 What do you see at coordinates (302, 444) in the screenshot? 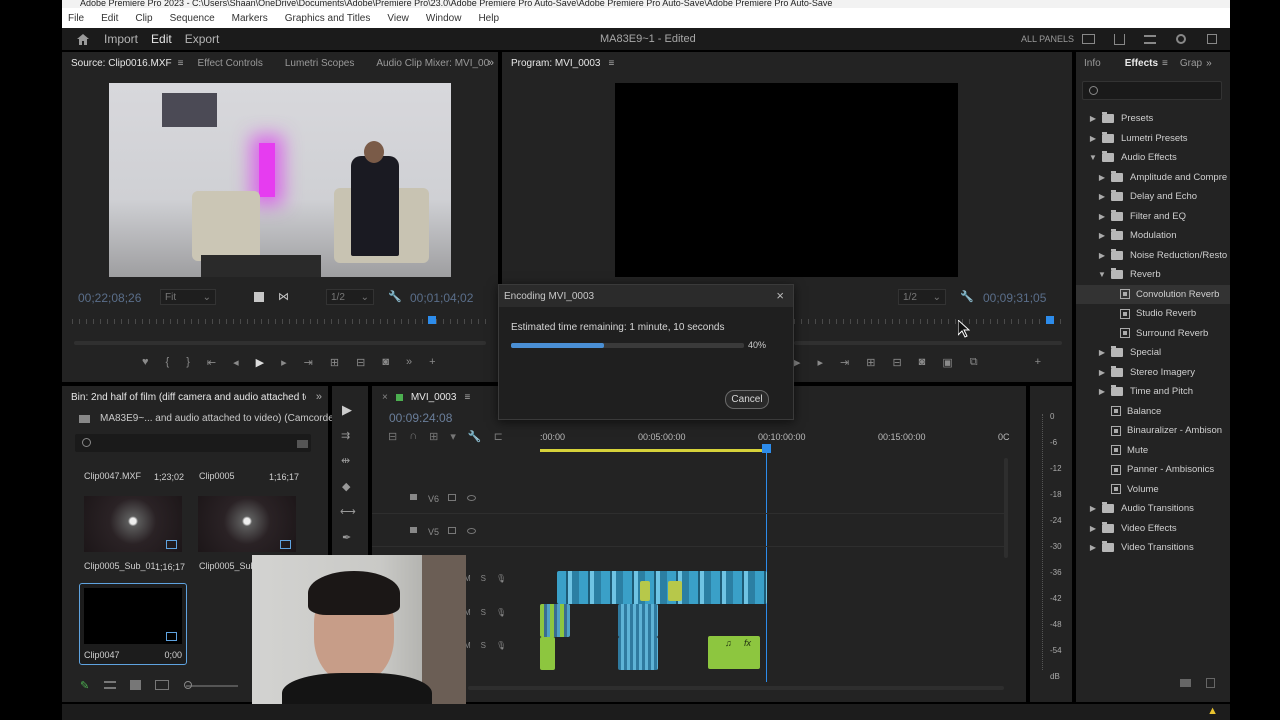
I see `new-search-bin-icon` at bounding box center [302, 444].